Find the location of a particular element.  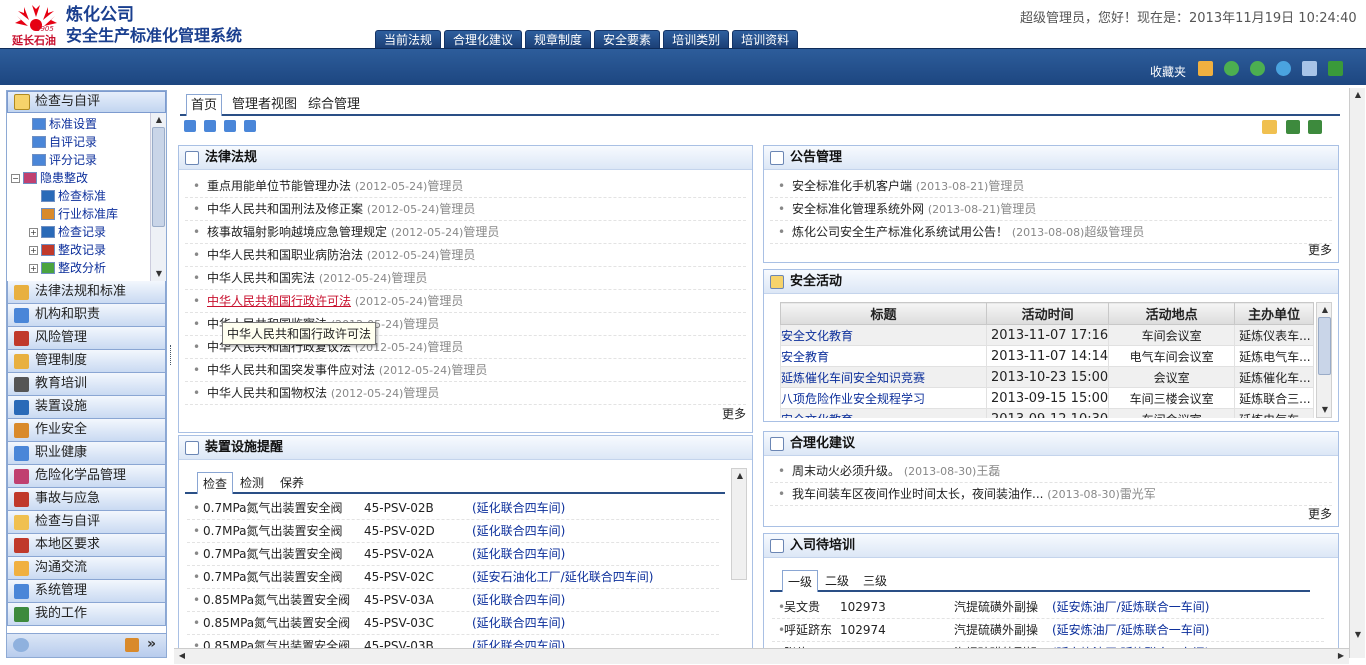

activity-title-link: 安全文化教育 is located at coordinates (883, 413).